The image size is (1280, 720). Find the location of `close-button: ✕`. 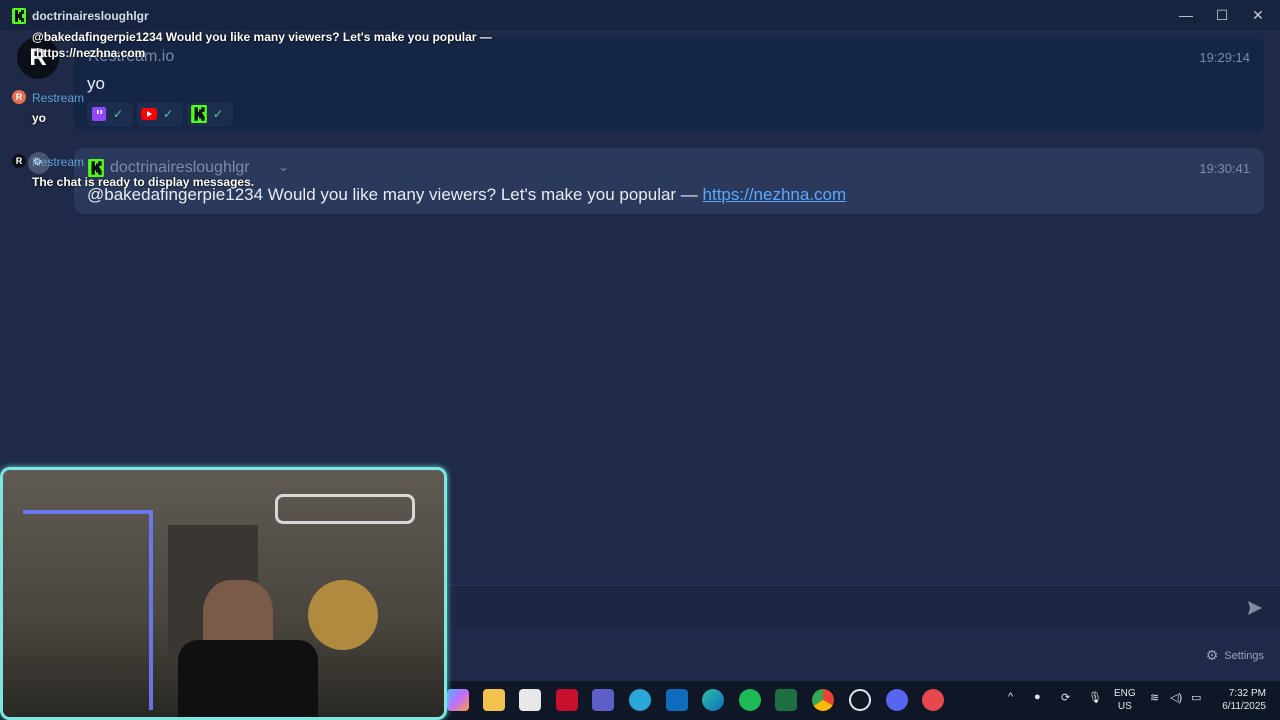

close-button: ✕ is located at coordinates (1258, 15).